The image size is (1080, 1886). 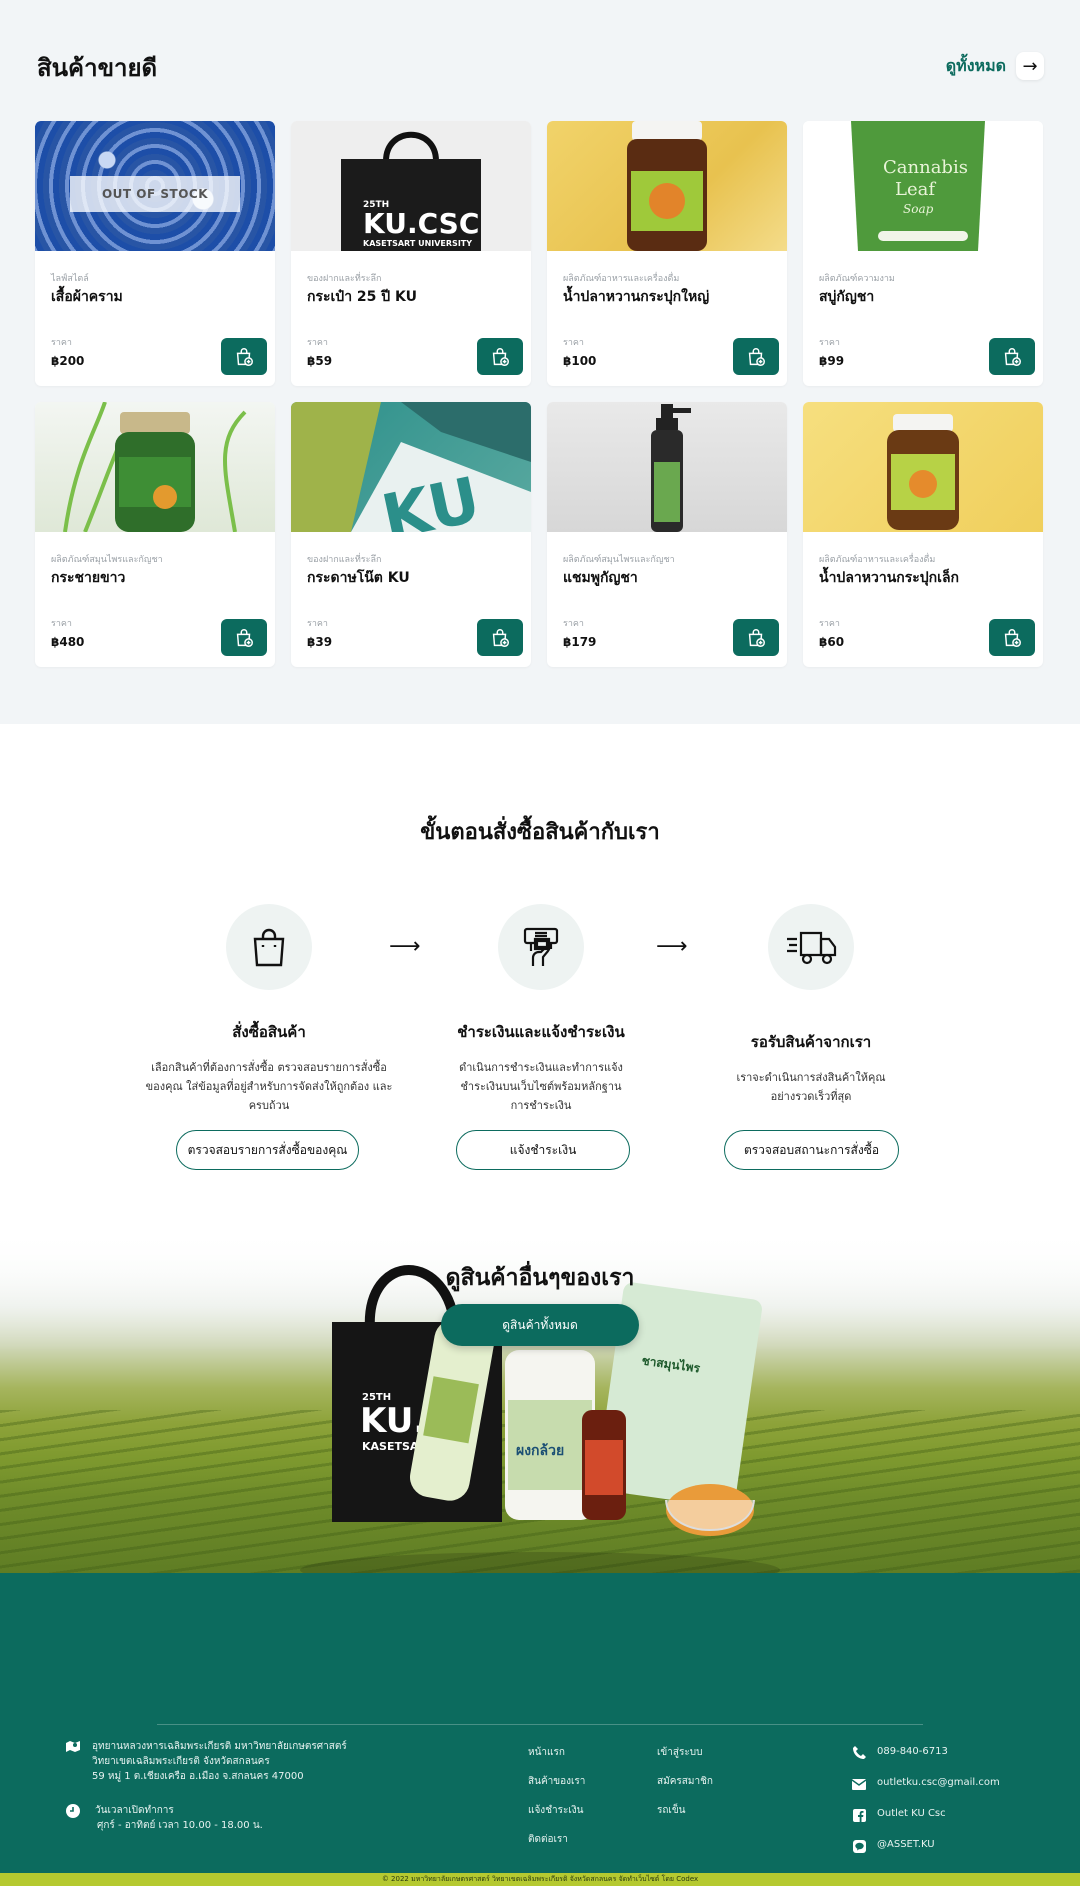 I want to click on sauce-jar-image, so click(x=667, y=186).